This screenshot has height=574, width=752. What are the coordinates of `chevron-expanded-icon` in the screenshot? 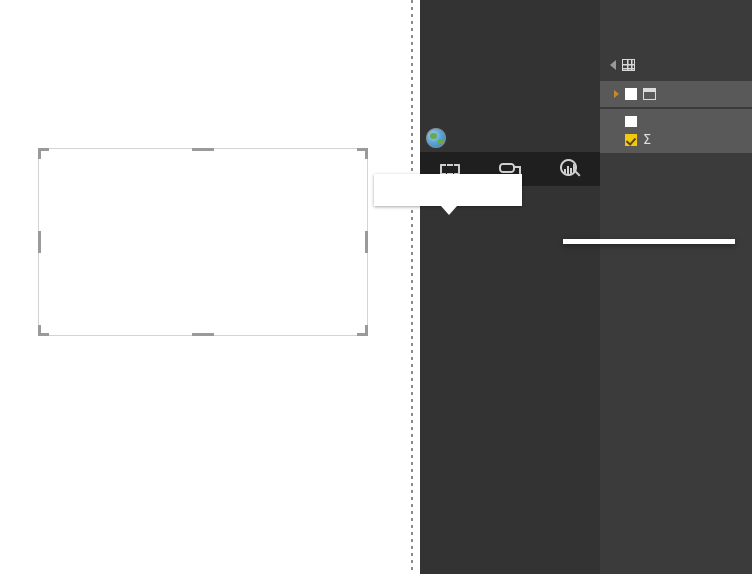 It's located at (613, 65).